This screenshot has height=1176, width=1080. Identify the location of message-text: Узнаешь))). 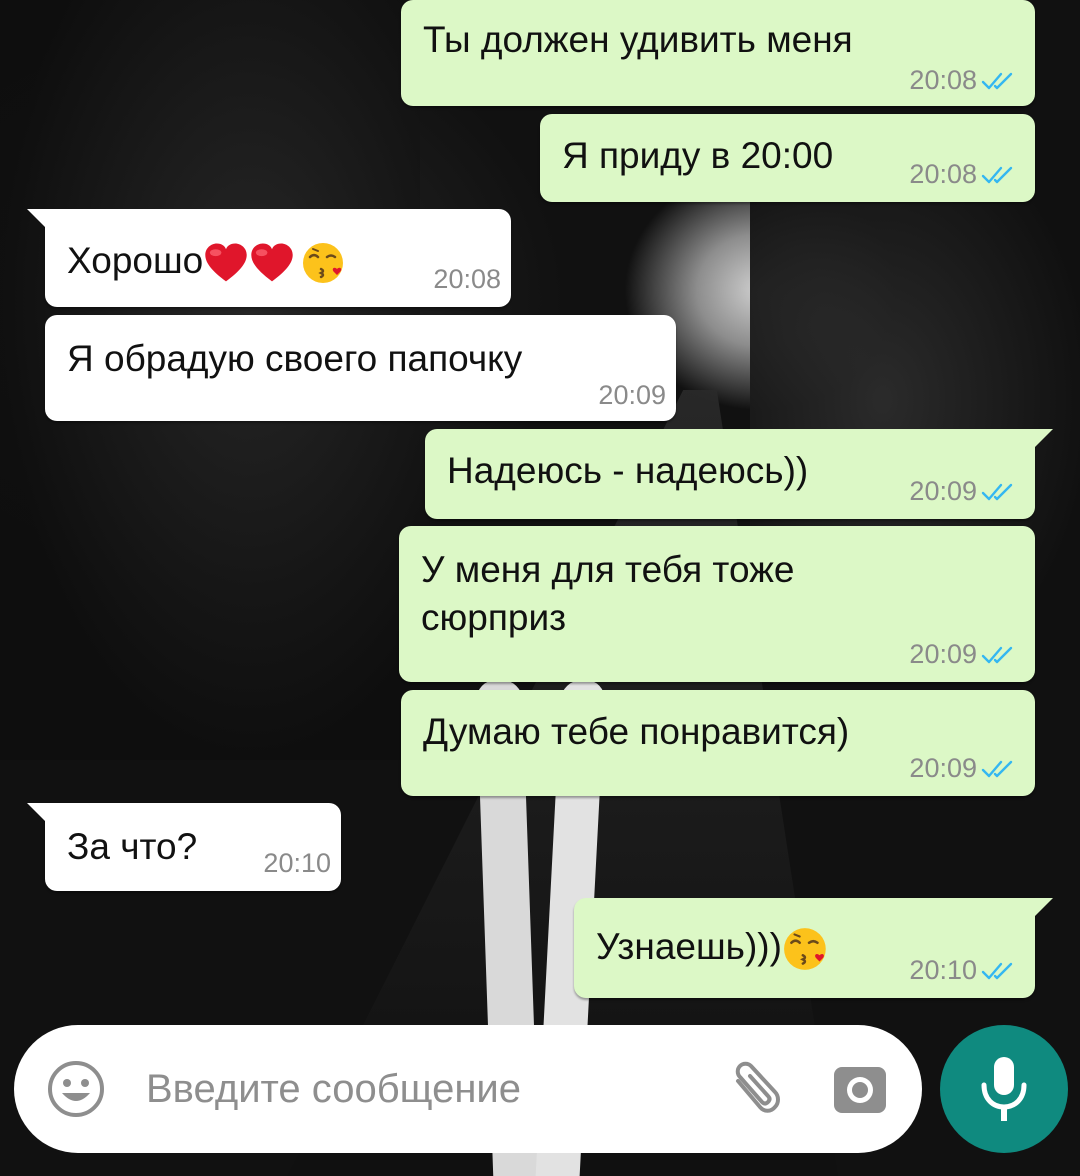
(714, 949).